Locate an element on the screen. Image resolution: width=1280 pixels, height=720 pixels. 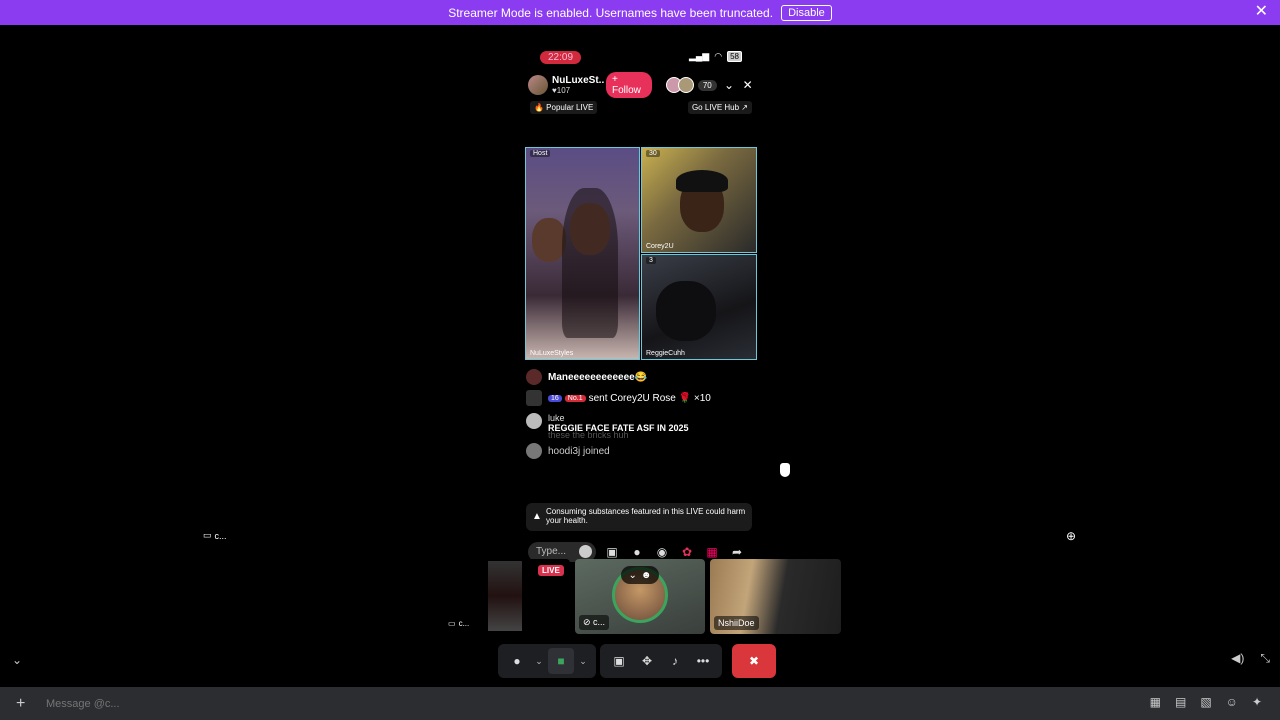
guest-score: 3 is located at coordinates (651, 260).